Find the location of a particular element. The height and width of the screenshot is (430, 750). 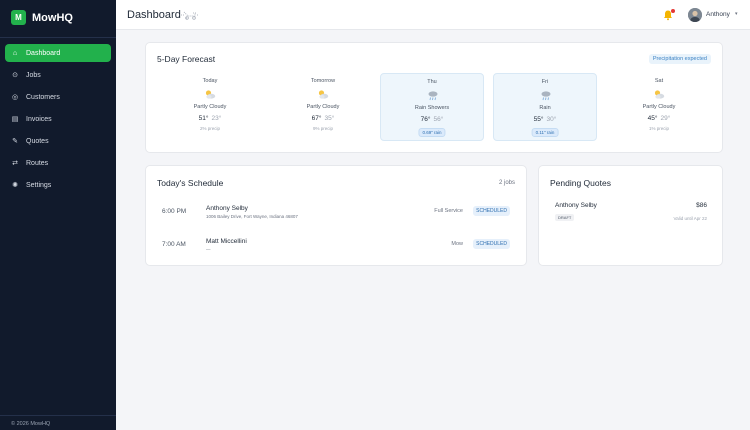

day-temperatures: 76° 56° is located at coordinates (432, 119).